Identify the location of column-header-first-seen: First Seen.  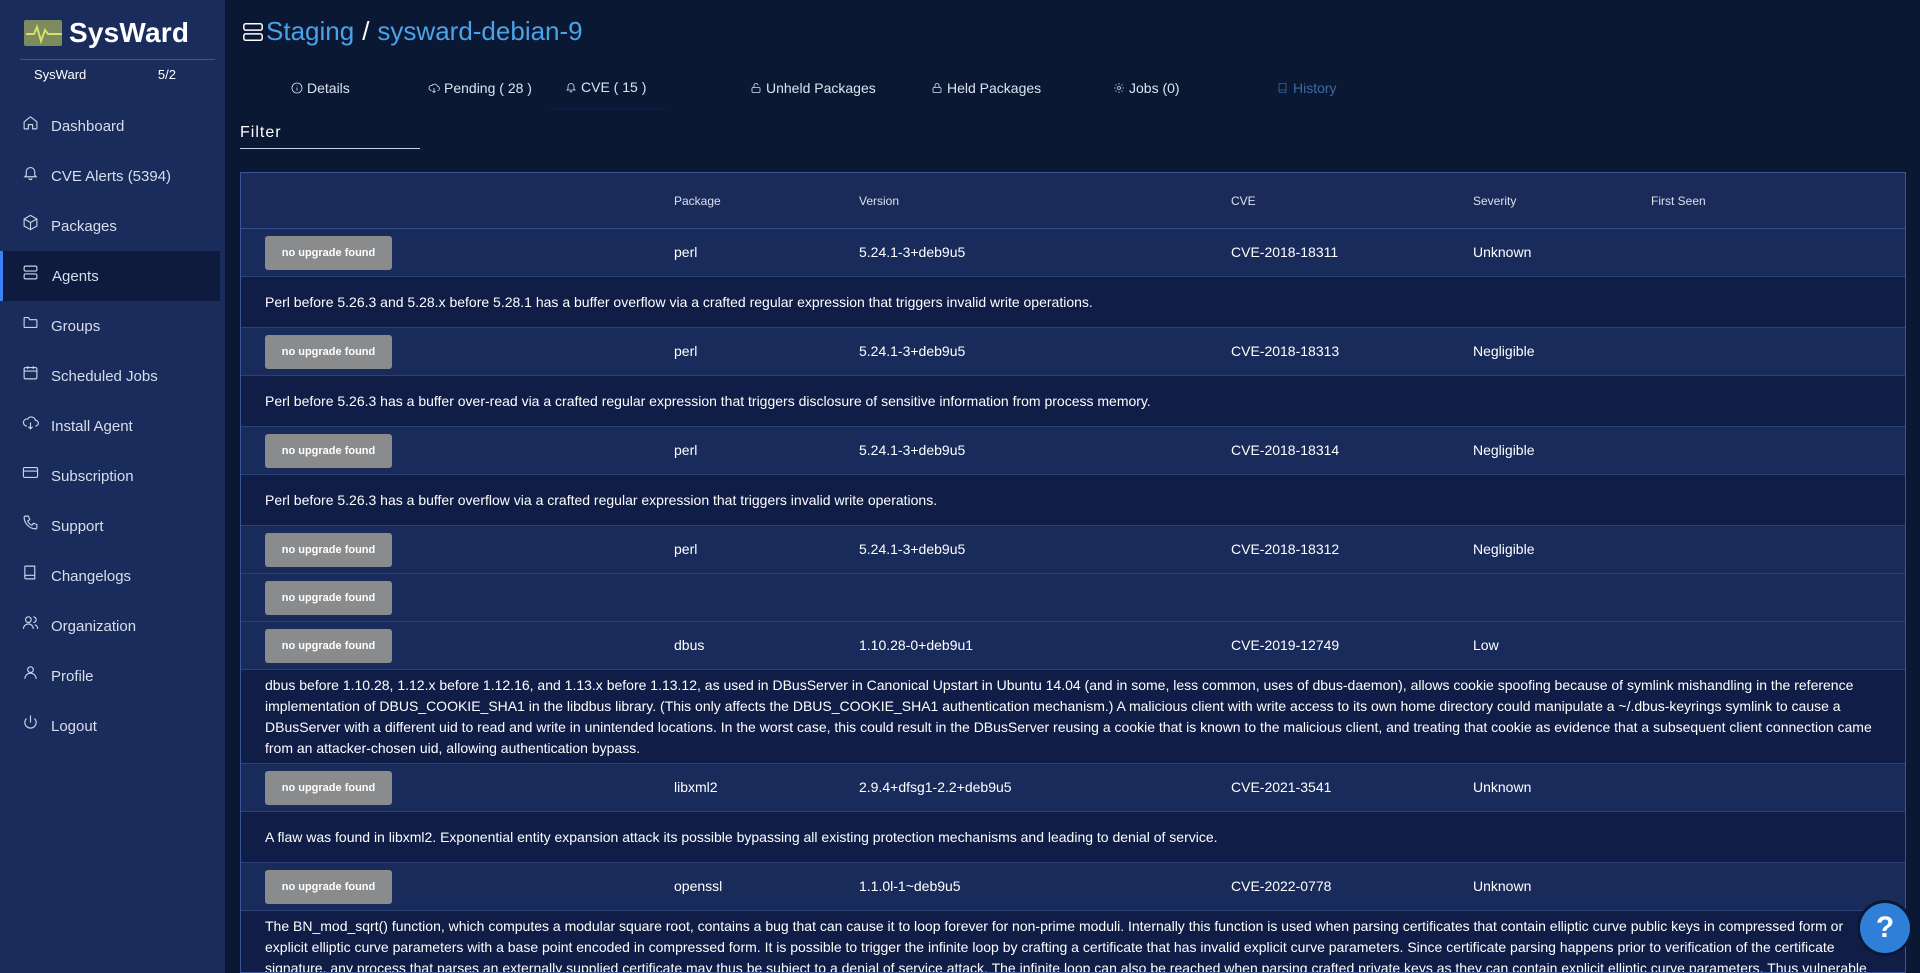
(1678, 201).